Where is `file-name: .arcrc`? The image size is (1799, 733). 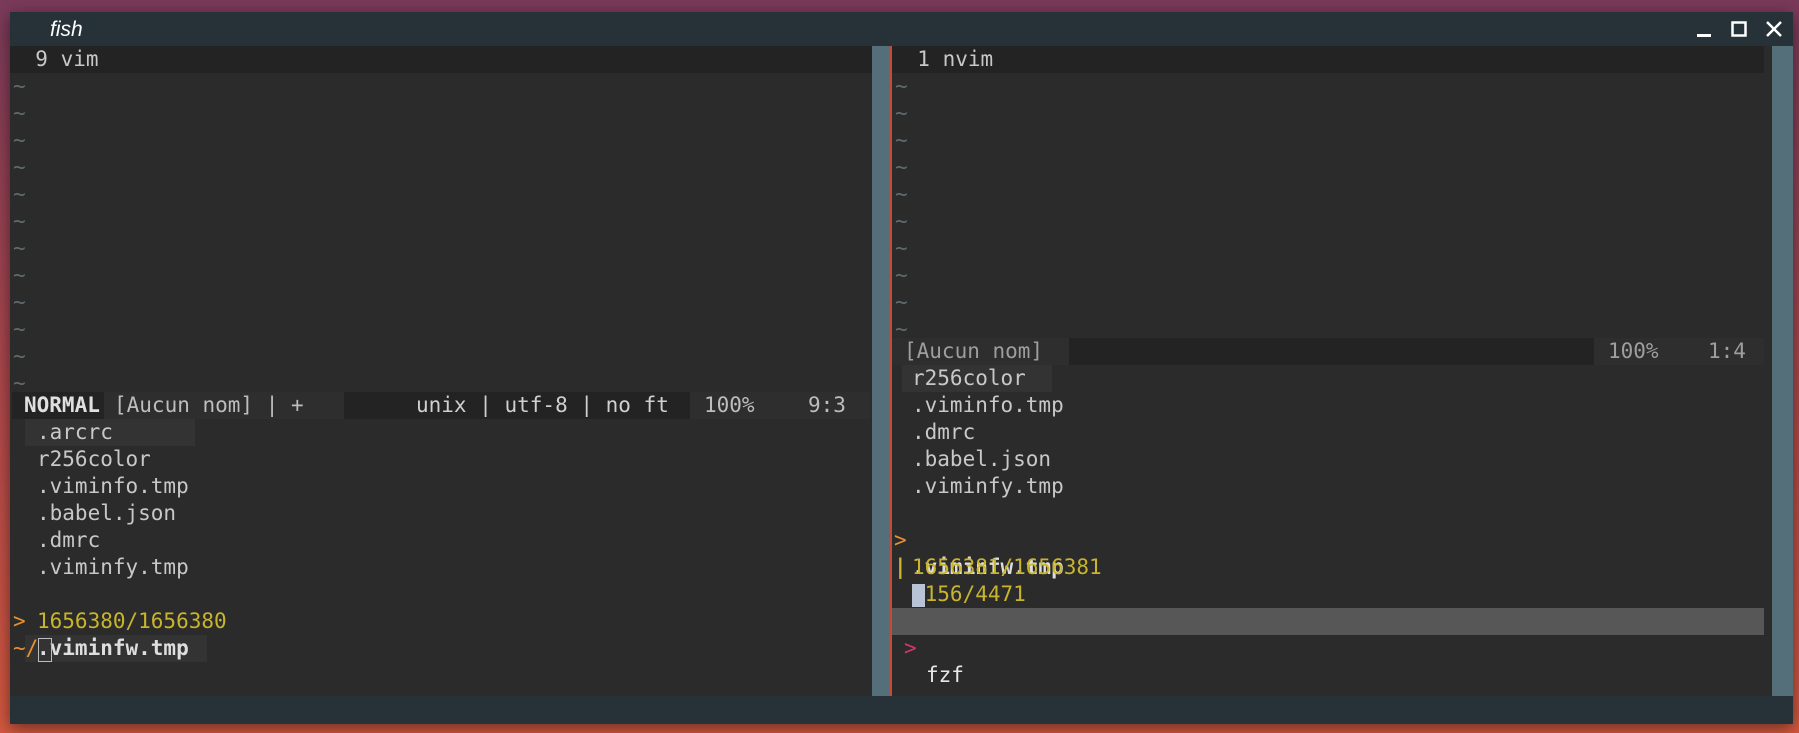
file-name: .arcrc is located at coordinates (75, 432).